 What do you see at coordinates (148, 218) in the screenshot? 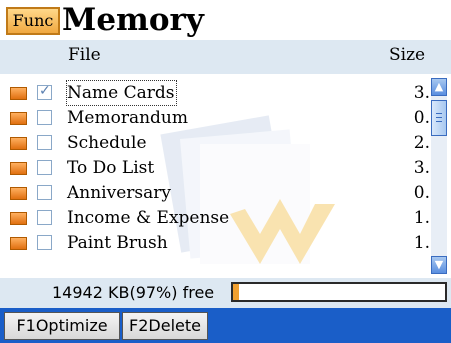
I see `file-name: Income & Expense` at bounding box center [148, 218].